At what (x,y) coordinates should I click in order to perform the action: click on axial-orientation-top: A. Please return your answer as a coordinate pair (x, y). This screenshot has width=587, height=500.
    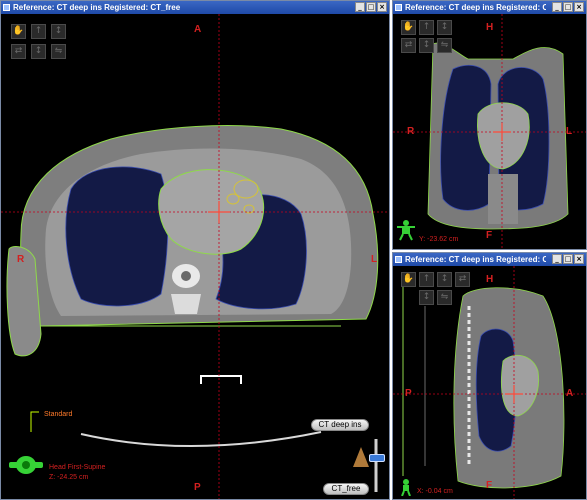
    Looking at the image, I should click on (198, 29).